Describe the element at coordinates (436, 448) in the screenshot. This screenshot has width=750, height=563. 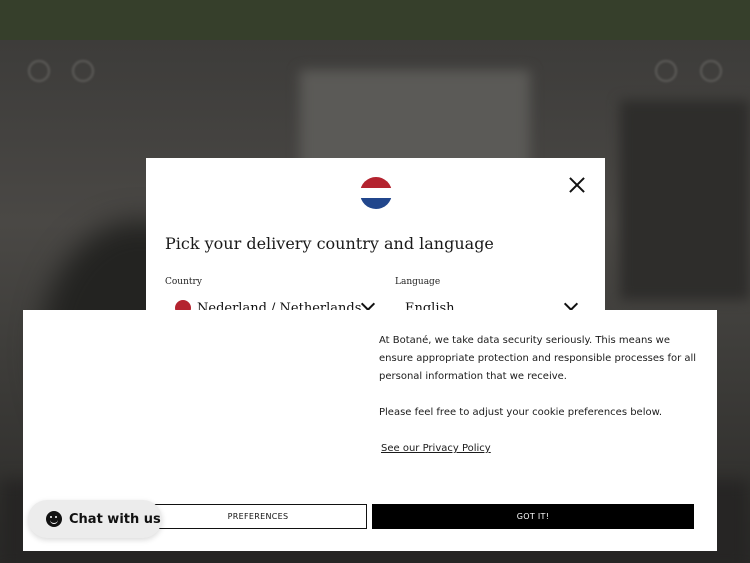
I see `privacy-policy-link: See our Privacy Policy` at that location.